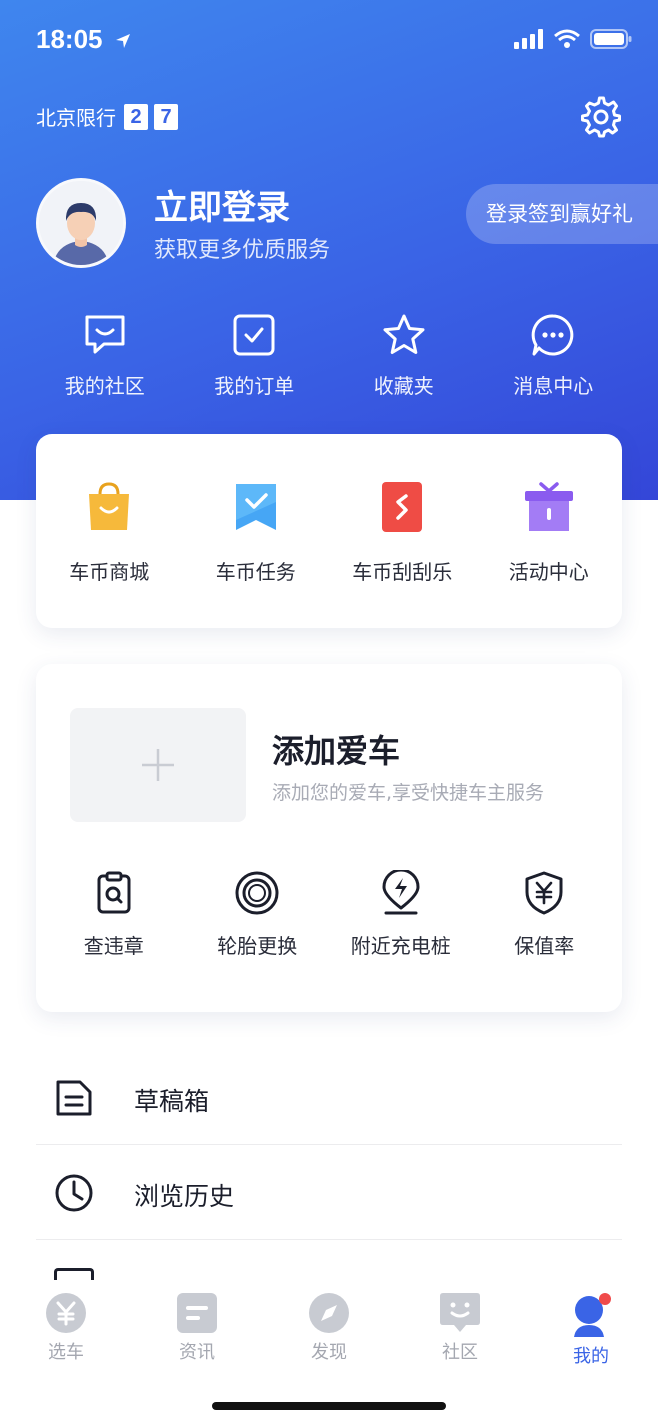 The image size is (658, 1425). Describe the element at coordinates (548, 506) in the screenshot. I see `gift-box-icon` at that location.